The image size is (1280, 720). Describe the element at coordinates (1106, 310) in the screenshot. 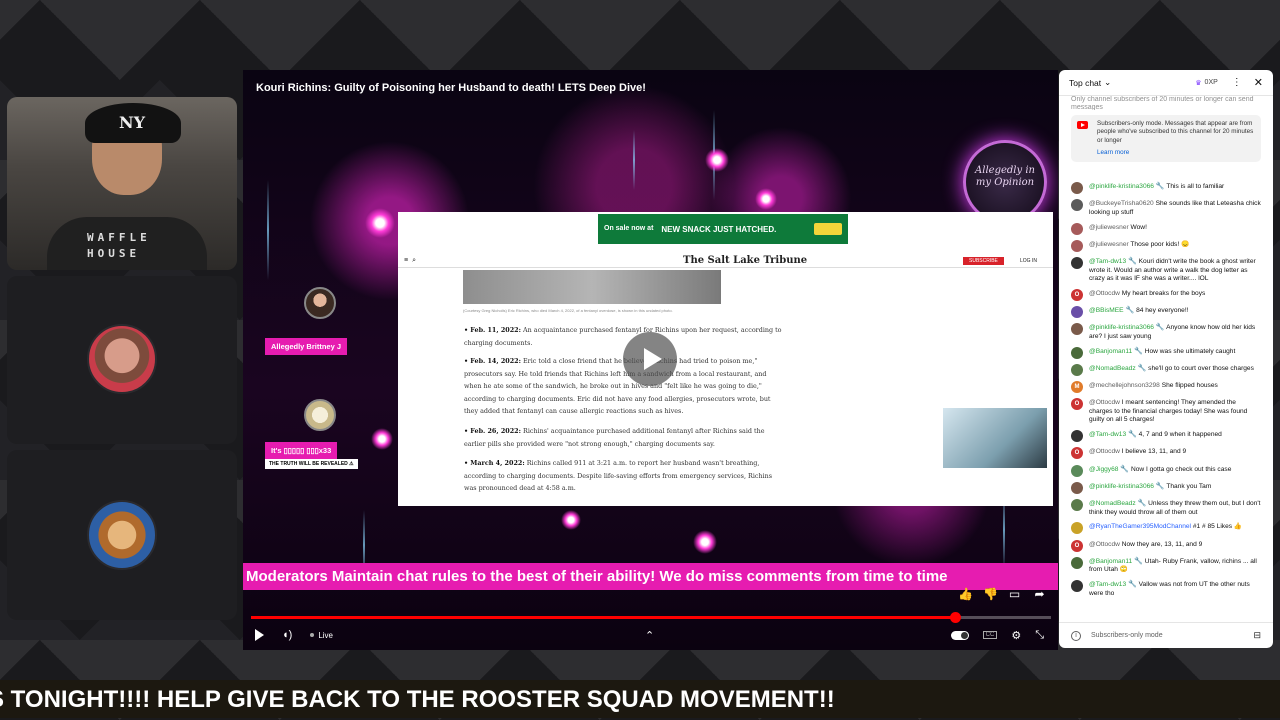

I see `chat-author: @BBisMEE` at that location.